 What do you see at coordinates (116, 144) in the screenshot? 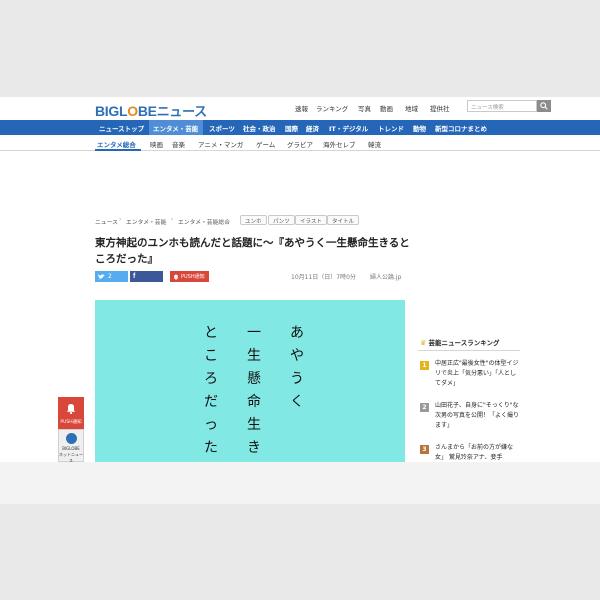
I see `subnav-ent-general: エンタメ総合` at bounding box center [116, 144].